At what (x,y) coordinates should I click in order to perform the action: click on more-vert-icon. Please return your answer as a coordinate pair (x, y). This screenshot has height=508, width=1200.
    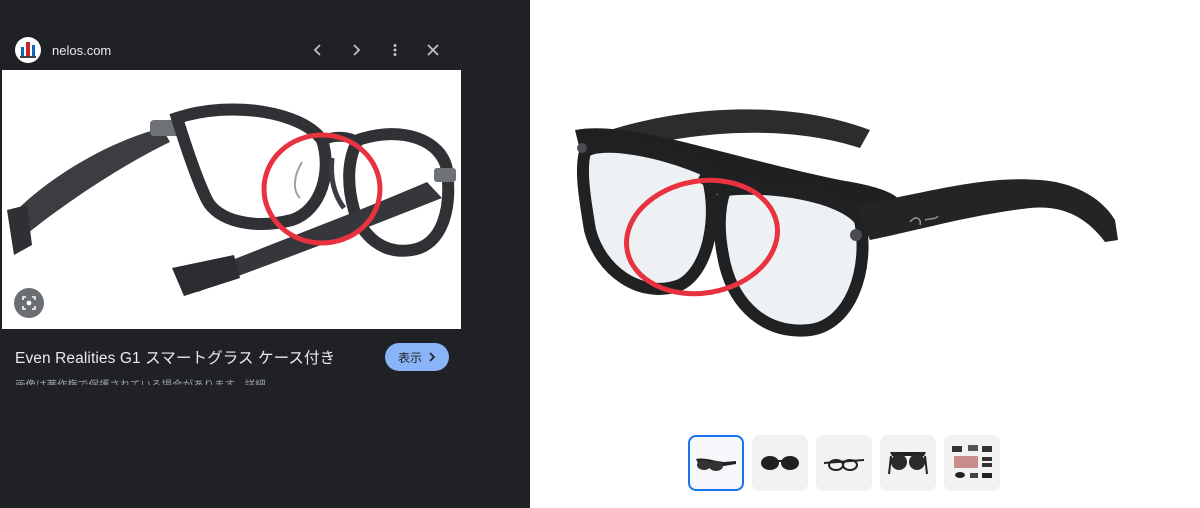
    Looking at the image, I should click on (395, 50).